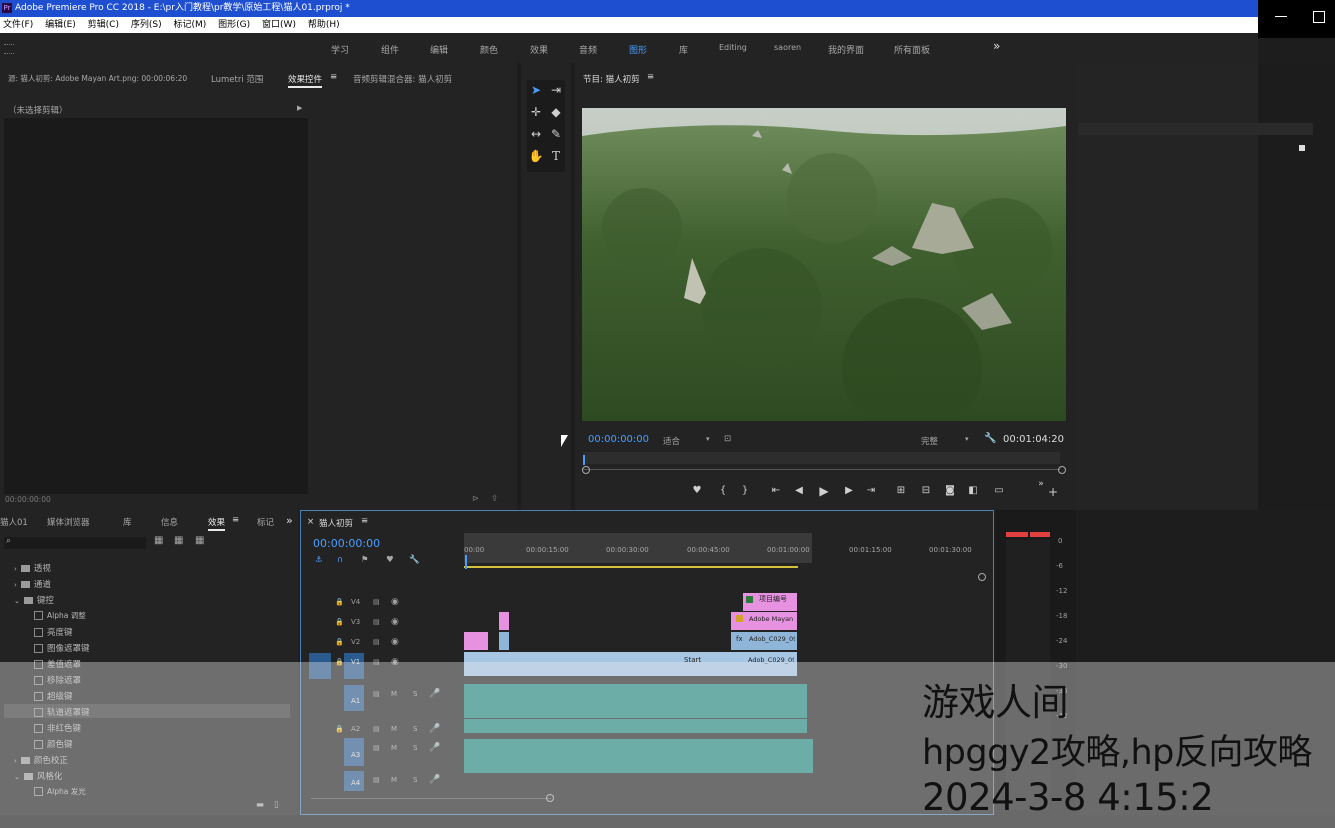 This screenshot has width=1335, height=828. What do you see at coordinates (476, 641) in the screenshot?
I see `clip-v2-small` at bounding box center [476, 641].